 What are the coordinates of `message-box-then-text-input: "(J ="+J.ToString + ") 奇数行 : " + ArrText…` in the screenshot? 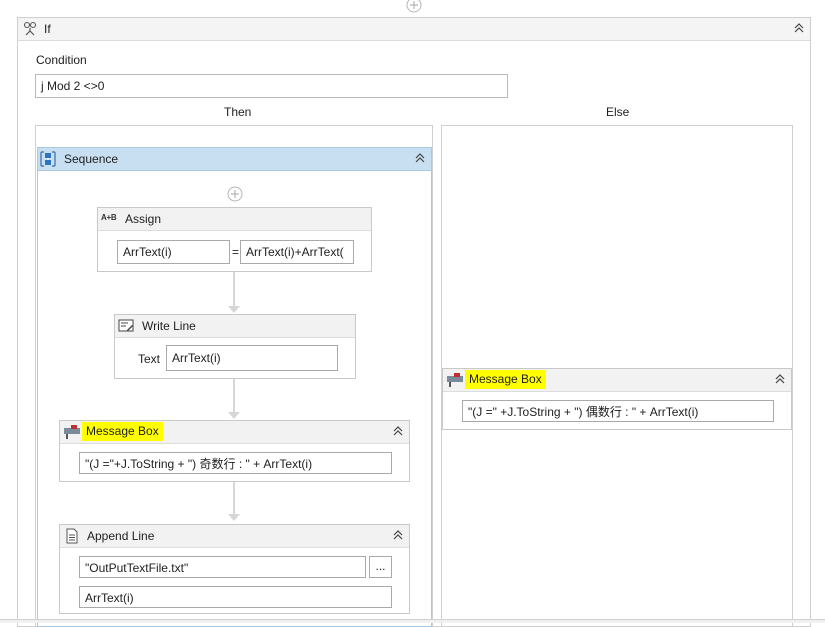 It's located at (235, 463).